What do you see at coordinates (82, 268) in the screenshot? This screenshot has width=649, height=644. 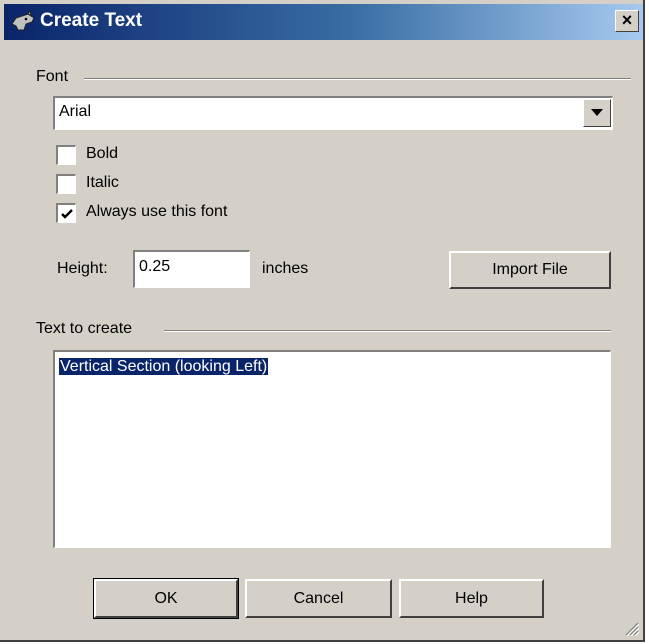 I see `height-label: Height:` at bounding box center [82, 268].